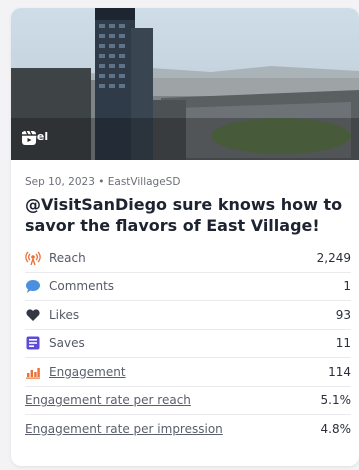 The image size is (359, 470). I want to click on metric-label-reach: Reach, so click(67, 257).